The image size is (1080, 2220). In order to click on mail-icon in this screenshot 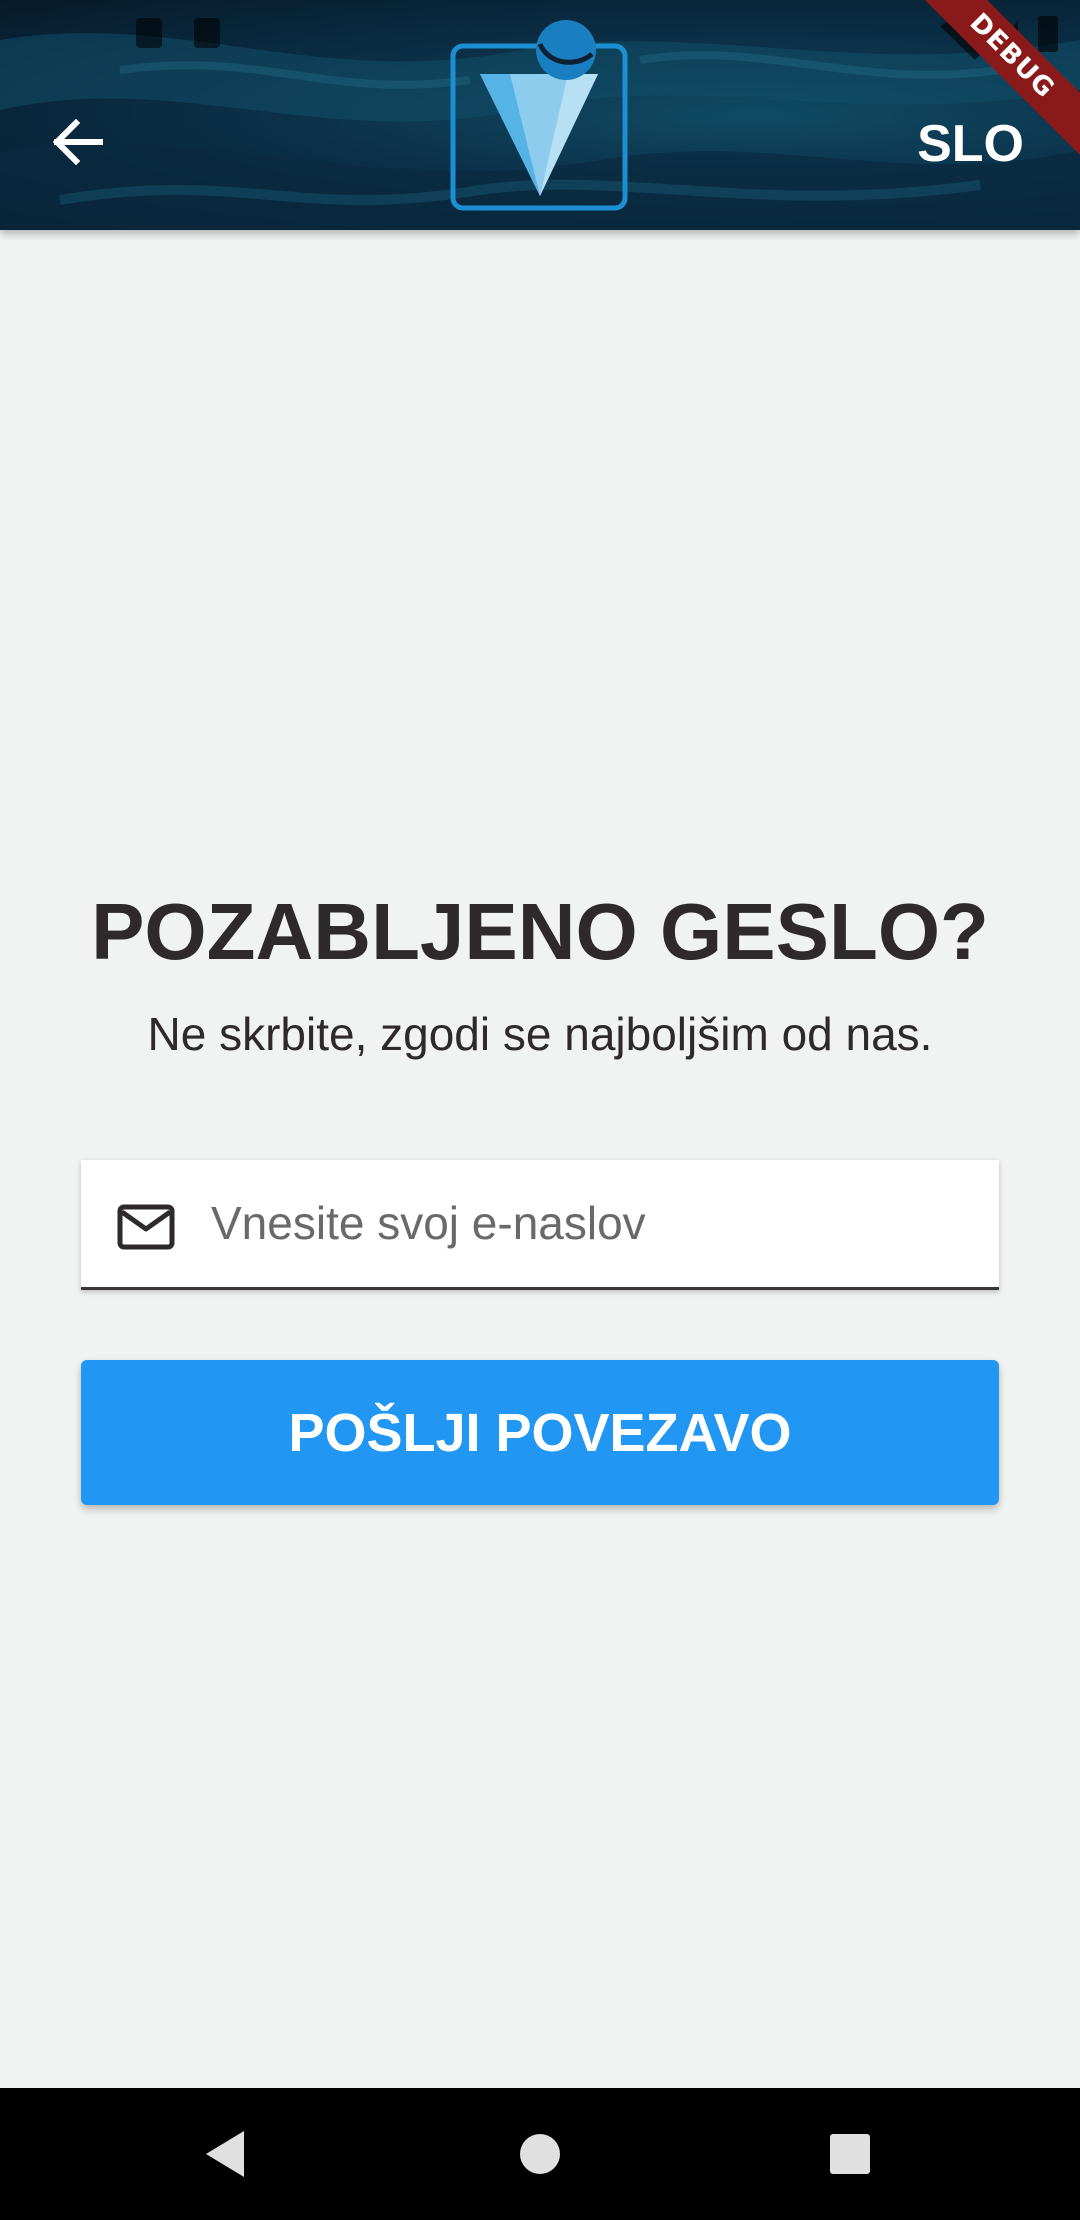, I will do `click(146, 1227)`.